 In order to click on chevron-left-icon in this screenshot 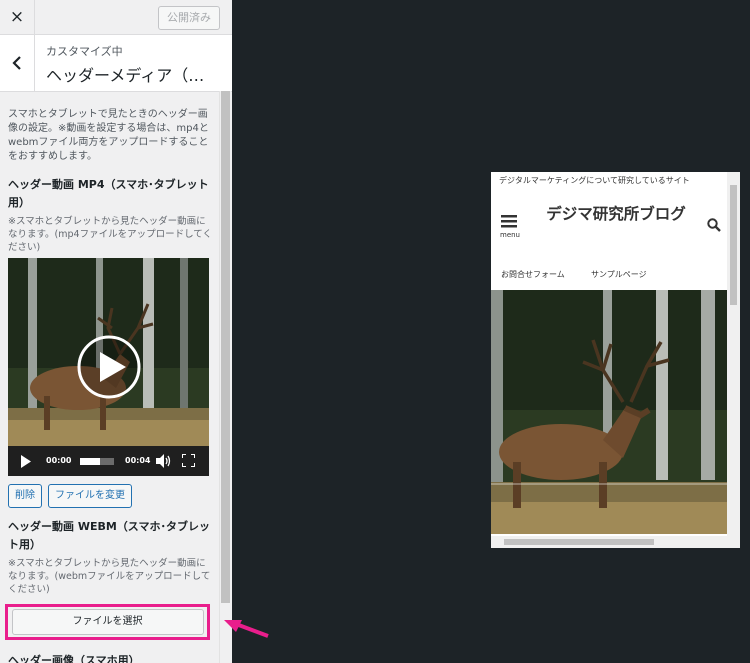, I will do `click(16, 63)`.